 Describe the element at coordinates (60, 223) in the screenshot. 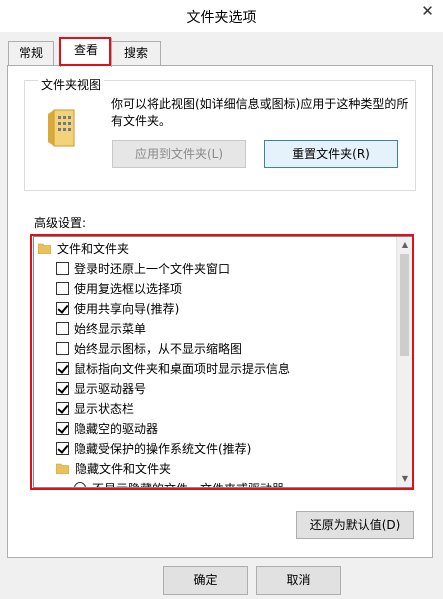

I see `advanced-settings-label: 高级设置:` at that location.